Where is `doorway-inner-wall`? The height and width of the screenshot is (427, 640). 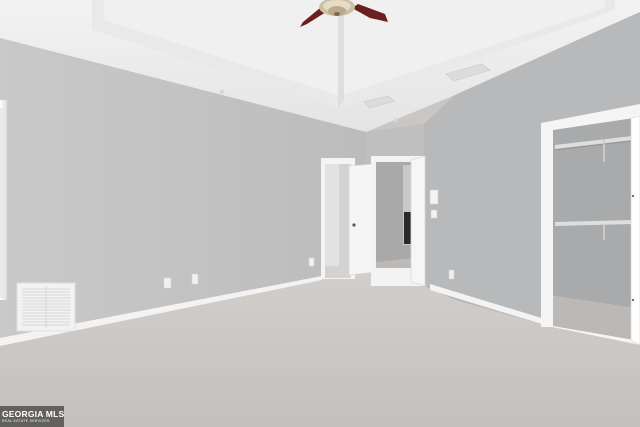
doorway-inner-wall is located at coordinates (332, 217).